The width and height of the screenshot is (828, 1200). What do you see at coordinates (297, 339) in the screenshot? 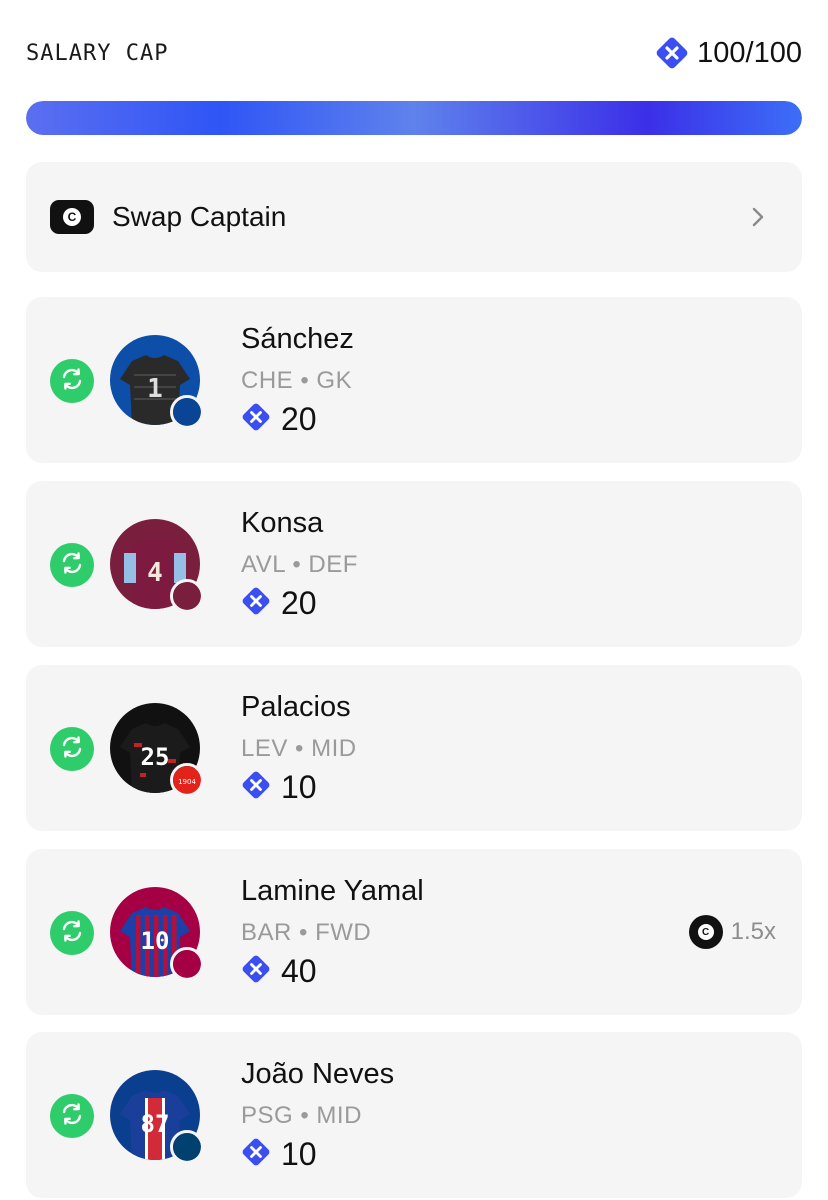
I see `player-name: Sánchez` at bounding box center [297, 339].